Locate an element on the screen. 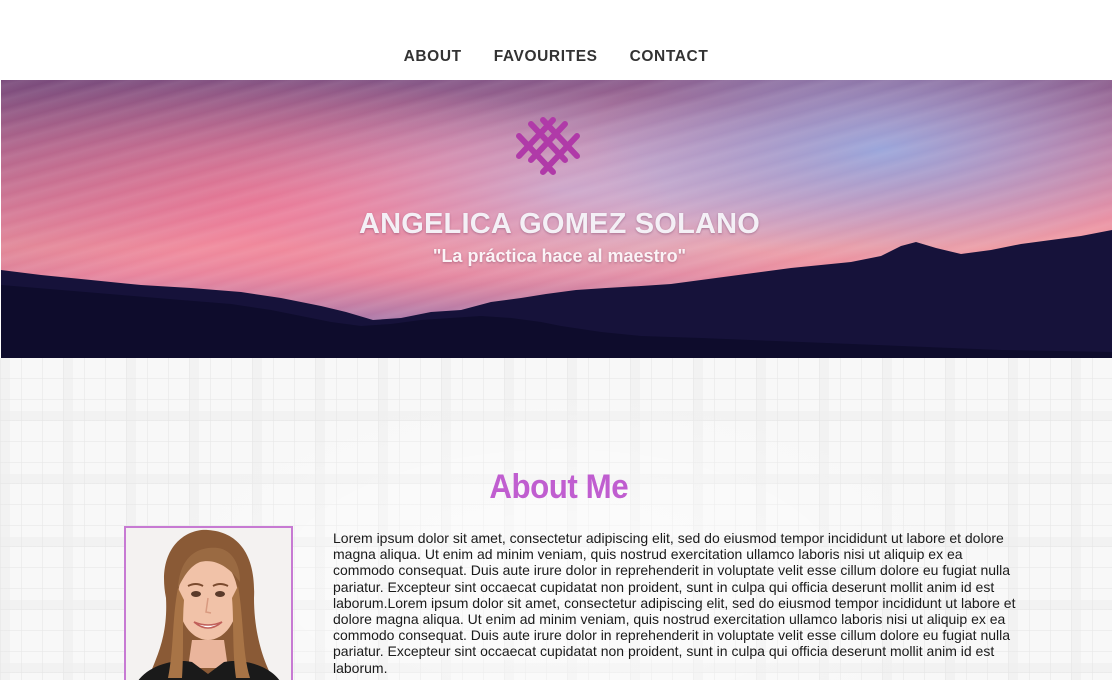  about-me-heading: About Me is located at coordinates (559, 487).